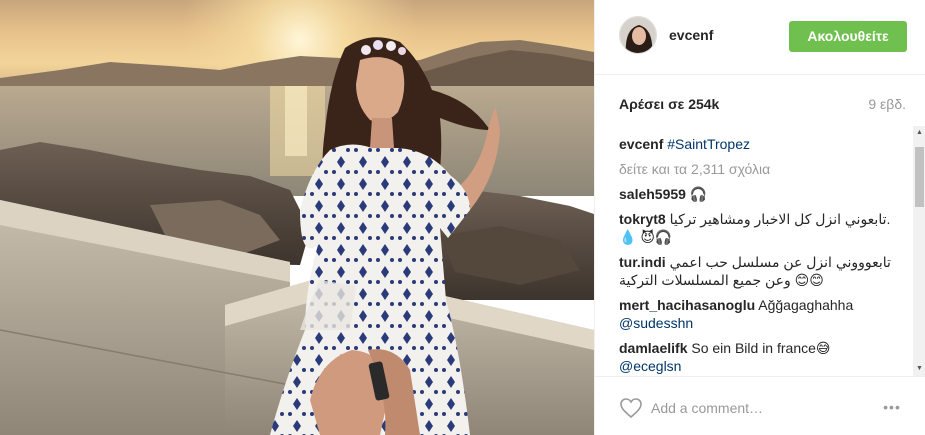 The width and height of the screenshot is (925, 435). I want to click on comment-username: saleh5959, so click(652, 194).